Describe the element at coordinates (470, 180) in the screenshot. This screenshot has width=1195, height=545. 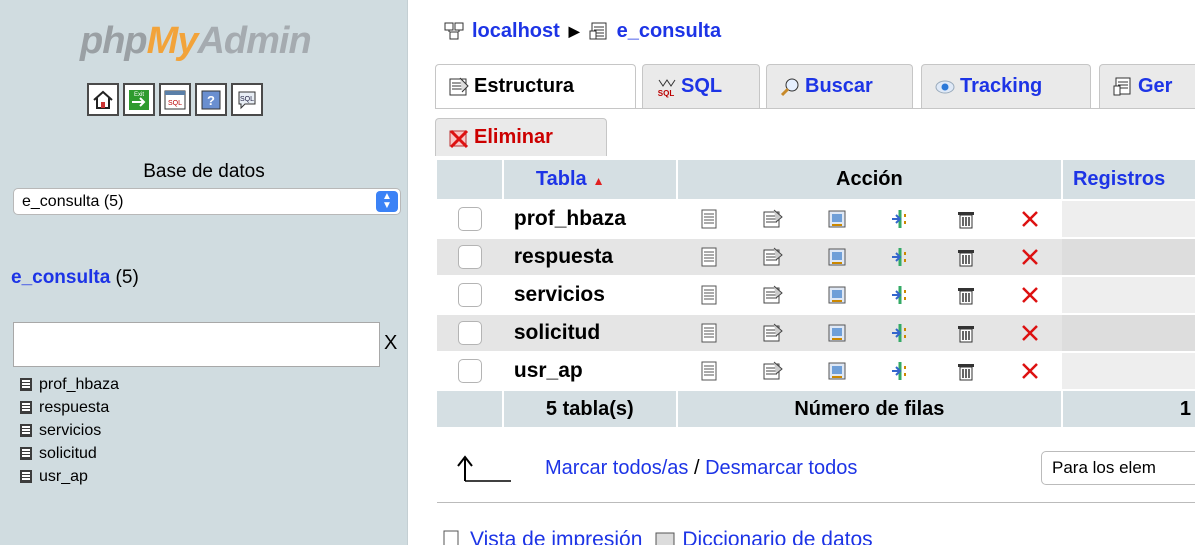
I see `header-checkbox-cell` at that location.